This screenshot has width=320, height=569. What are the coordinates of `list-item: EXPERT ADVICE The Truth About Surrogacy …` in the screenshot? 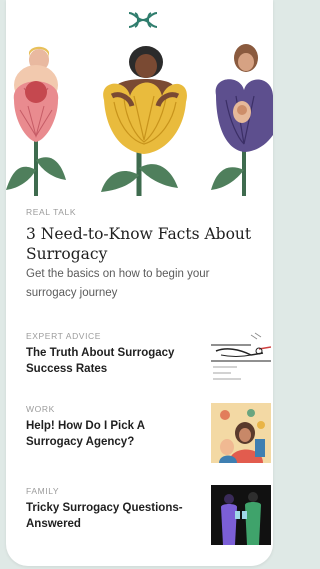 It's located at (148, 364).